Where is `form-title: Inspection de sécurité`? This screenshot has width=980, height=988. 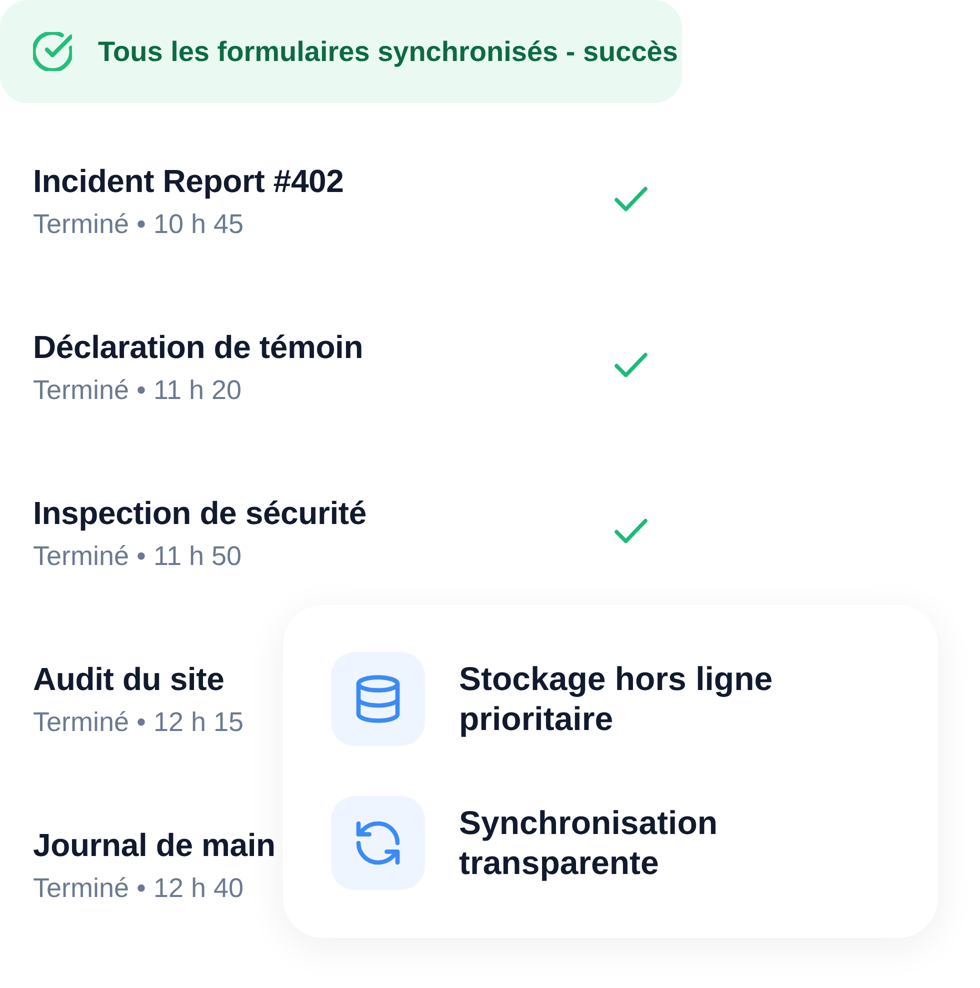 form-title: Inspection de sécurité is located at coordinates (199, 513).